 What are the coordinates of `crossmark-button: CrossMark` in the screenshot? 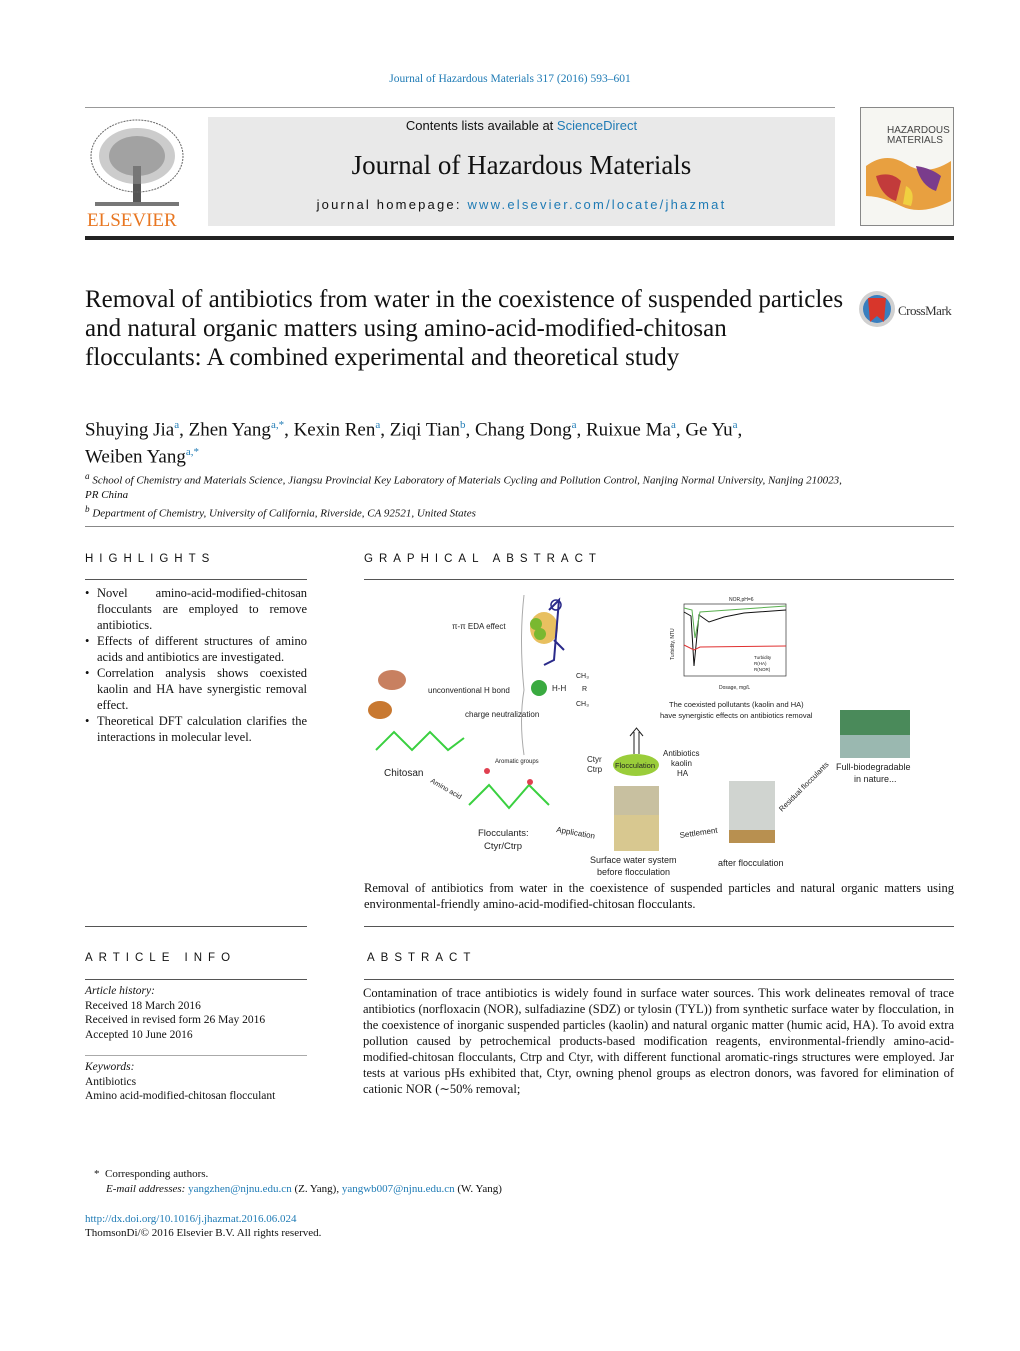 It's located at (908, 310).